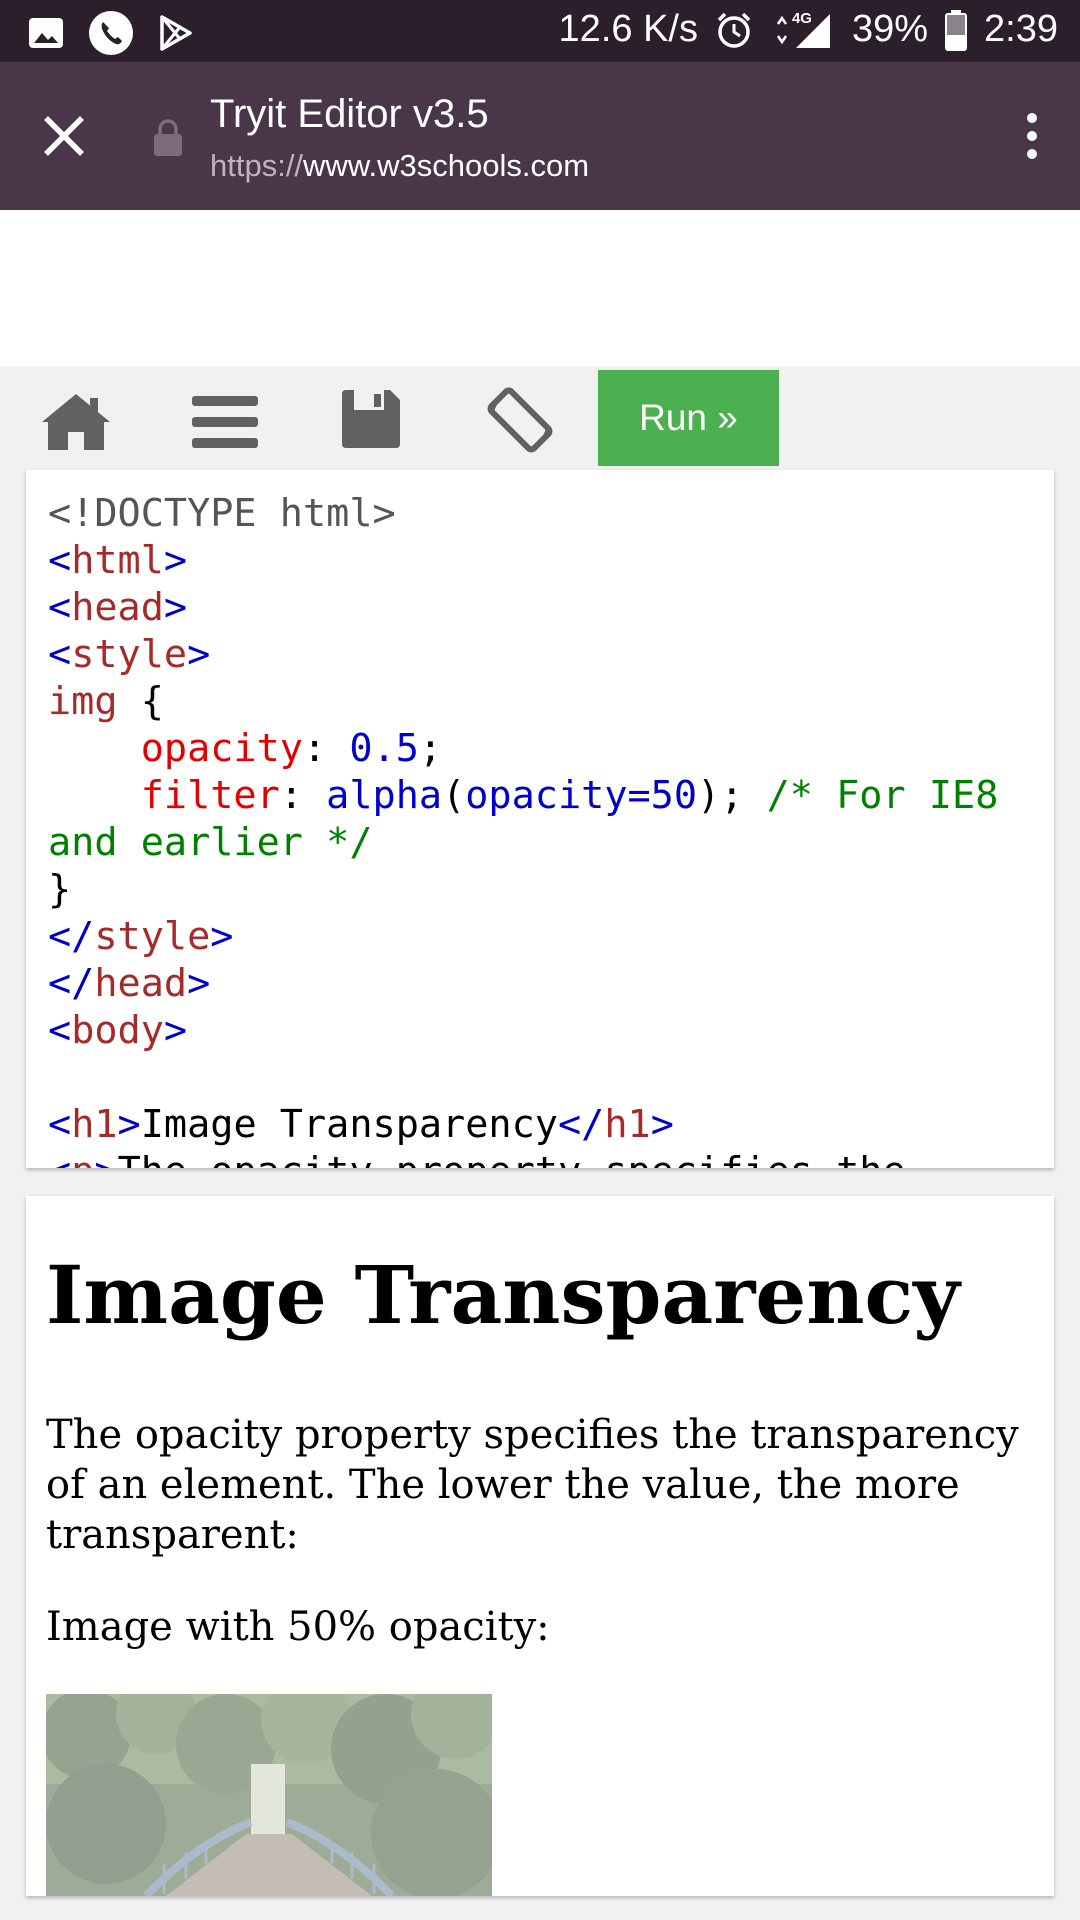 The height and width of the screenshot is (1920, 1080). Describe the element at coordinates (956, 30) in the screenshot. I see `battery-icon` at that location.